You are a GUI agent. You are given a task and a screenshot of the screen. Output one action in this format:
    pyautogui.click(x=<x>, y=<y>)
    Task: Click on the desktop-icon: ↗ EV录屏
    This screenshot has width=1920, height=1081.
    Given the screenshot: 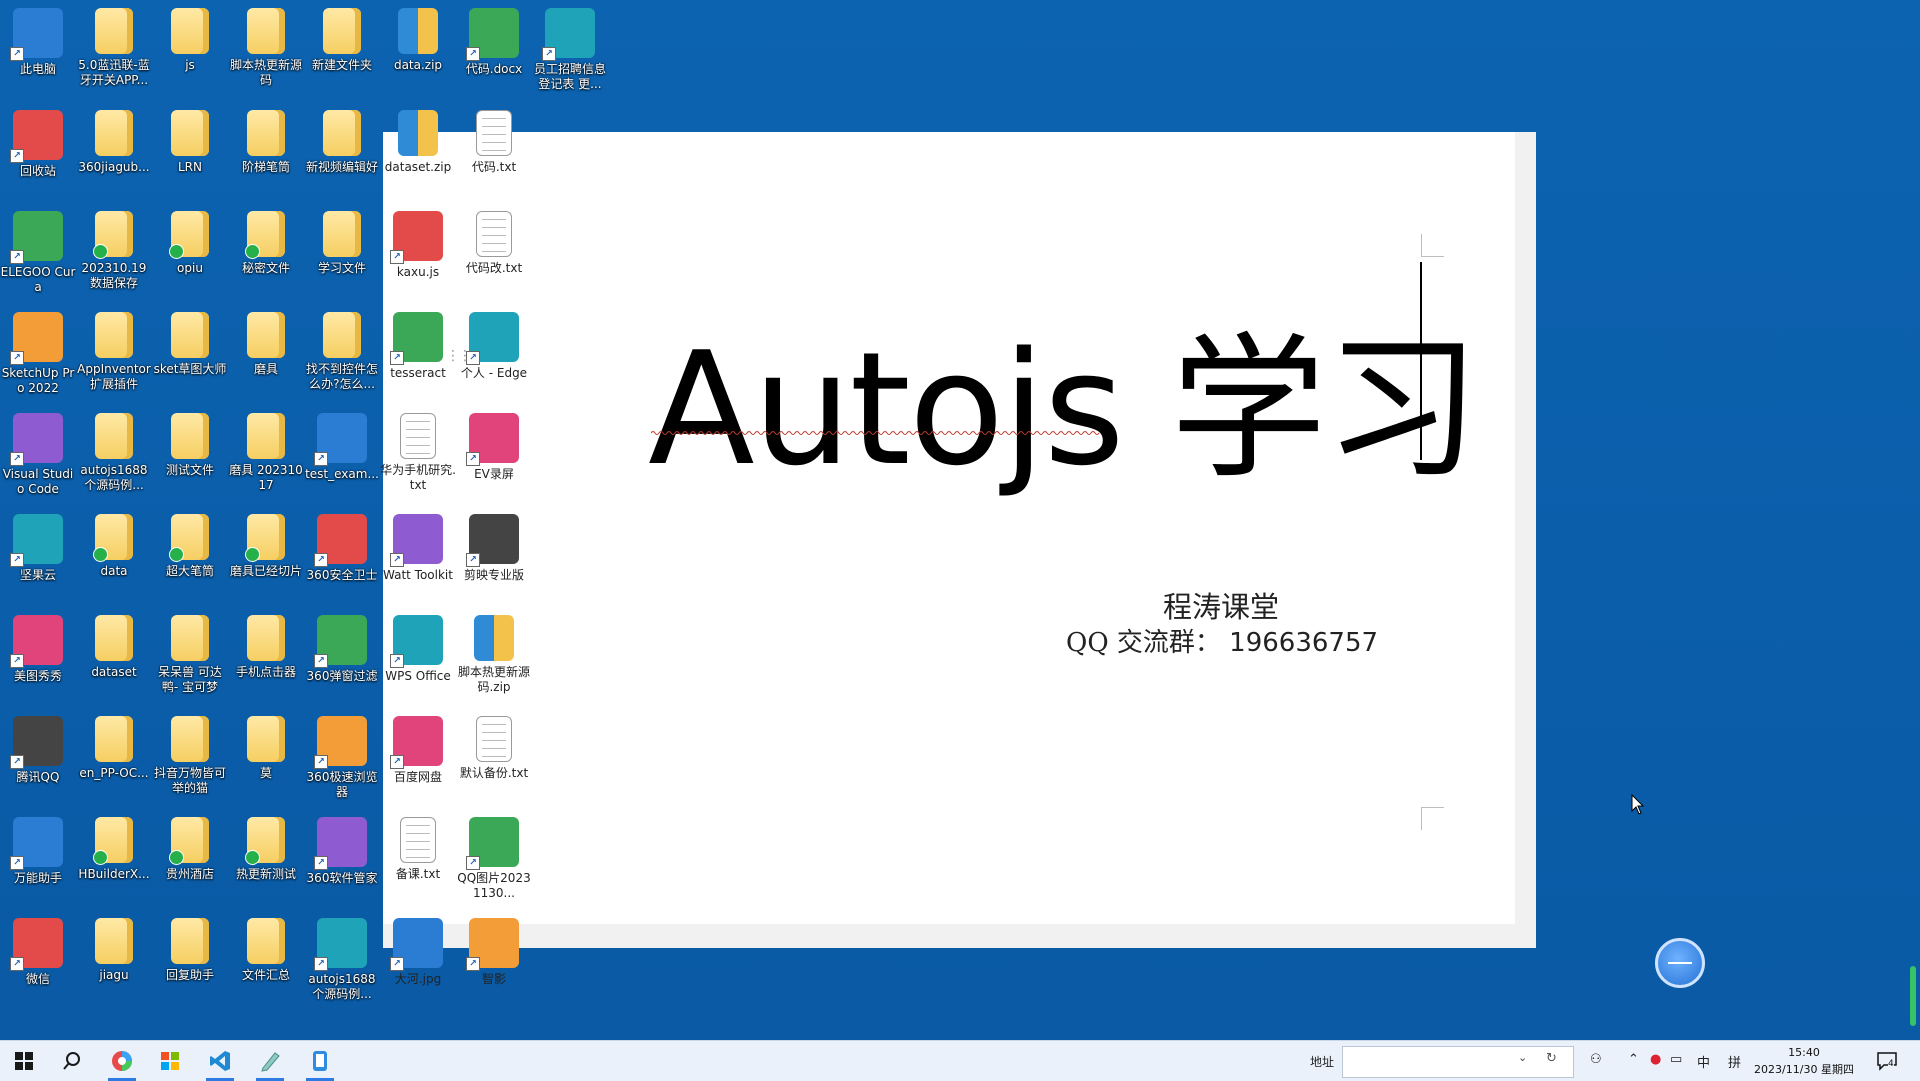 What is the action you would take?
    pyautogui.click(x=494, y=447)
    